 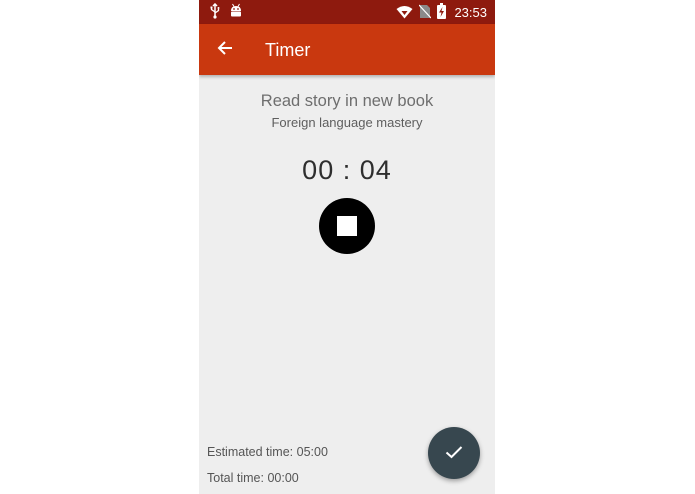 I want to click on status-right-icons: 23:53, so click(x=441, y=13).